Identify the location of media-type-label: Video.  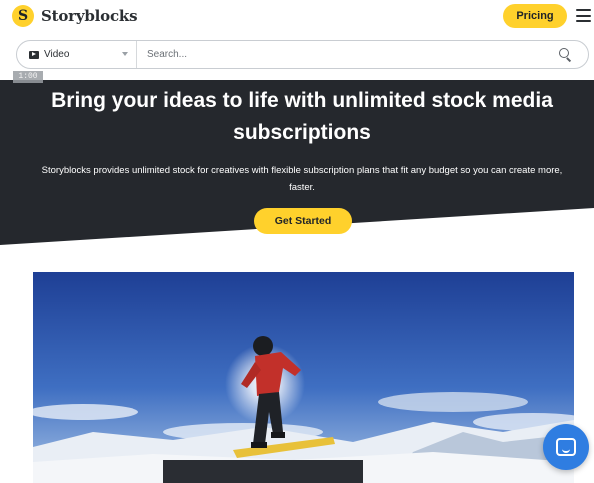
(57, 54).